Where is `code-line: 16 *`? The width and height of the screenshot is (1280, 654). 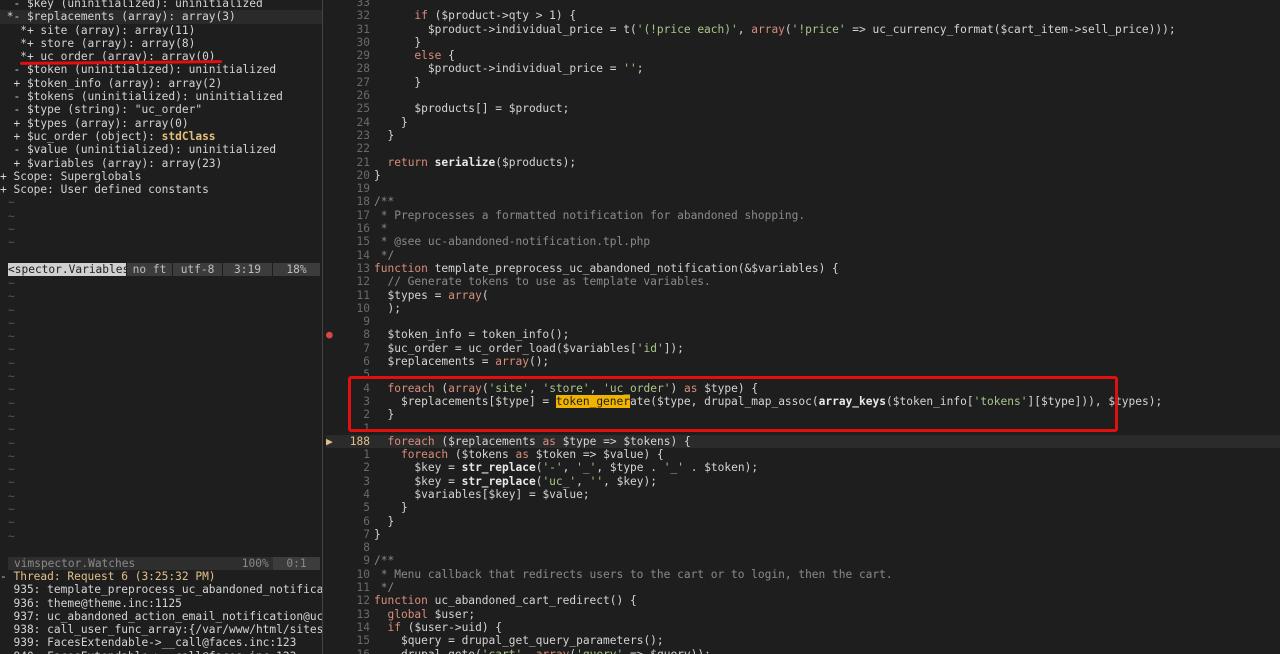
code-line: 16 * is located at coordinates (803, 228).